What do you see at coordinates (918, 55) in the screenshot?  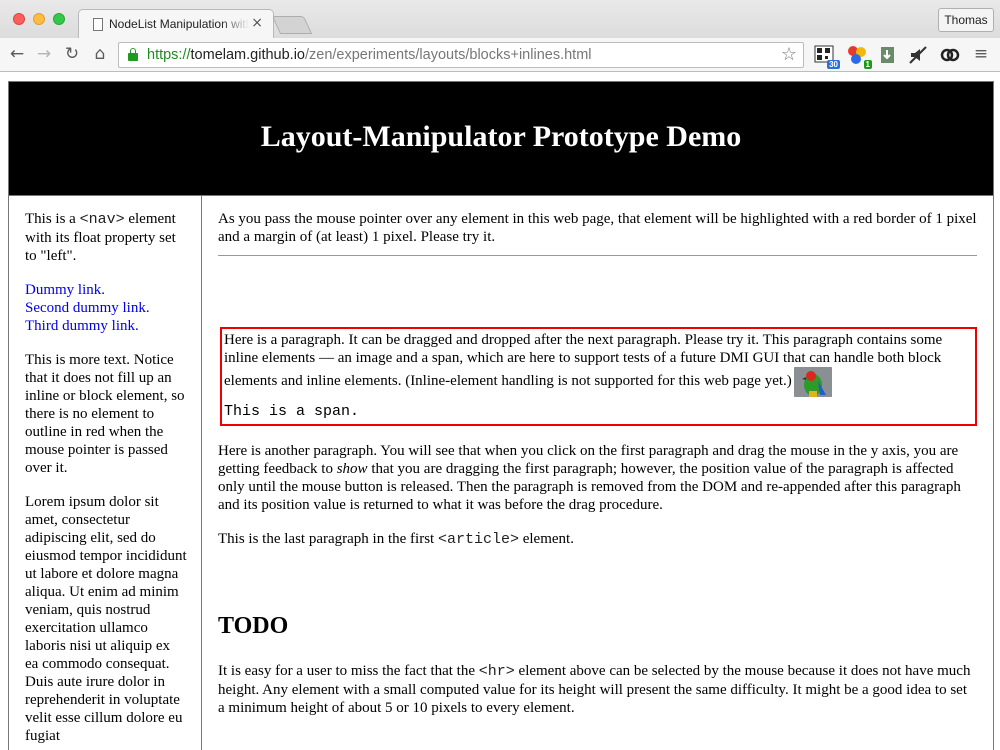 I see `mute-extension-icon` at bounding box center [918, 55].